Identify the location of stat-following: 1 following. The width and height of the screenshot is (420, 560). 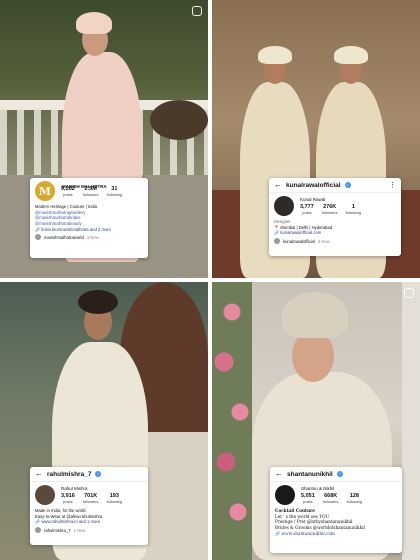
(354, 209).